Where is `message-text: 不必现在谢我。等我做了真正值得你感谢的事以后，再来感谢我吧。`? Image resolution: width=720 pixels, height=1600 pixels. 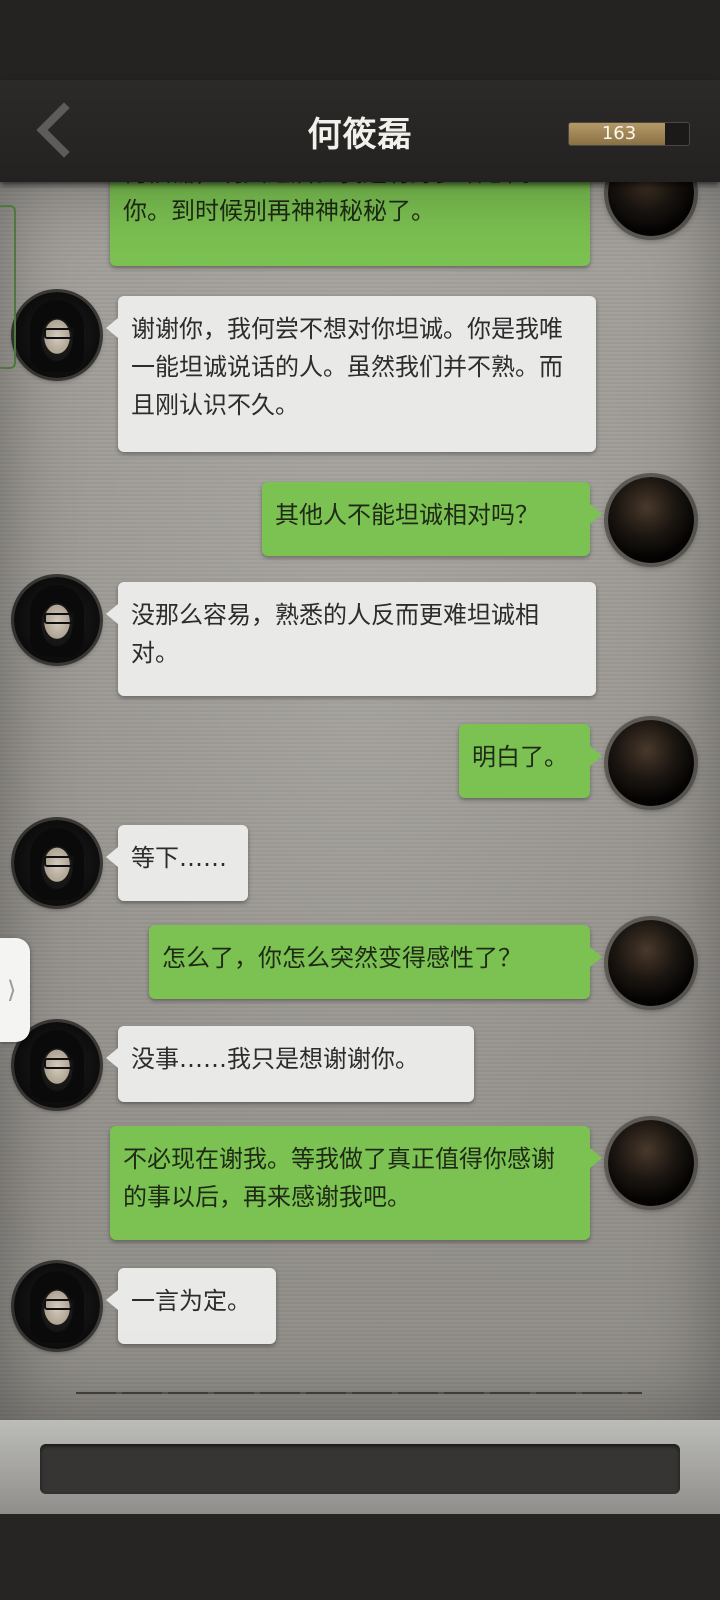 message-text: 不必现在谢我。等我做了真正值得你感谢的事以后，再来感谢我吧。 is located at coordinates (339, 1178).